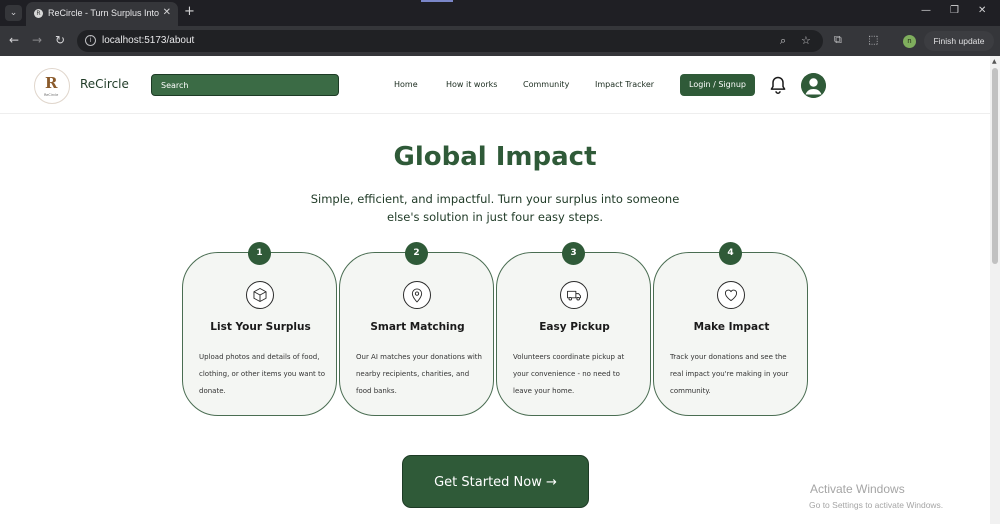 The width and height of the screenshot is (1000, 524). Describe the element at coordinates (954, 10) in the screenshot. I see `maximize-icon: ❐` at that location.